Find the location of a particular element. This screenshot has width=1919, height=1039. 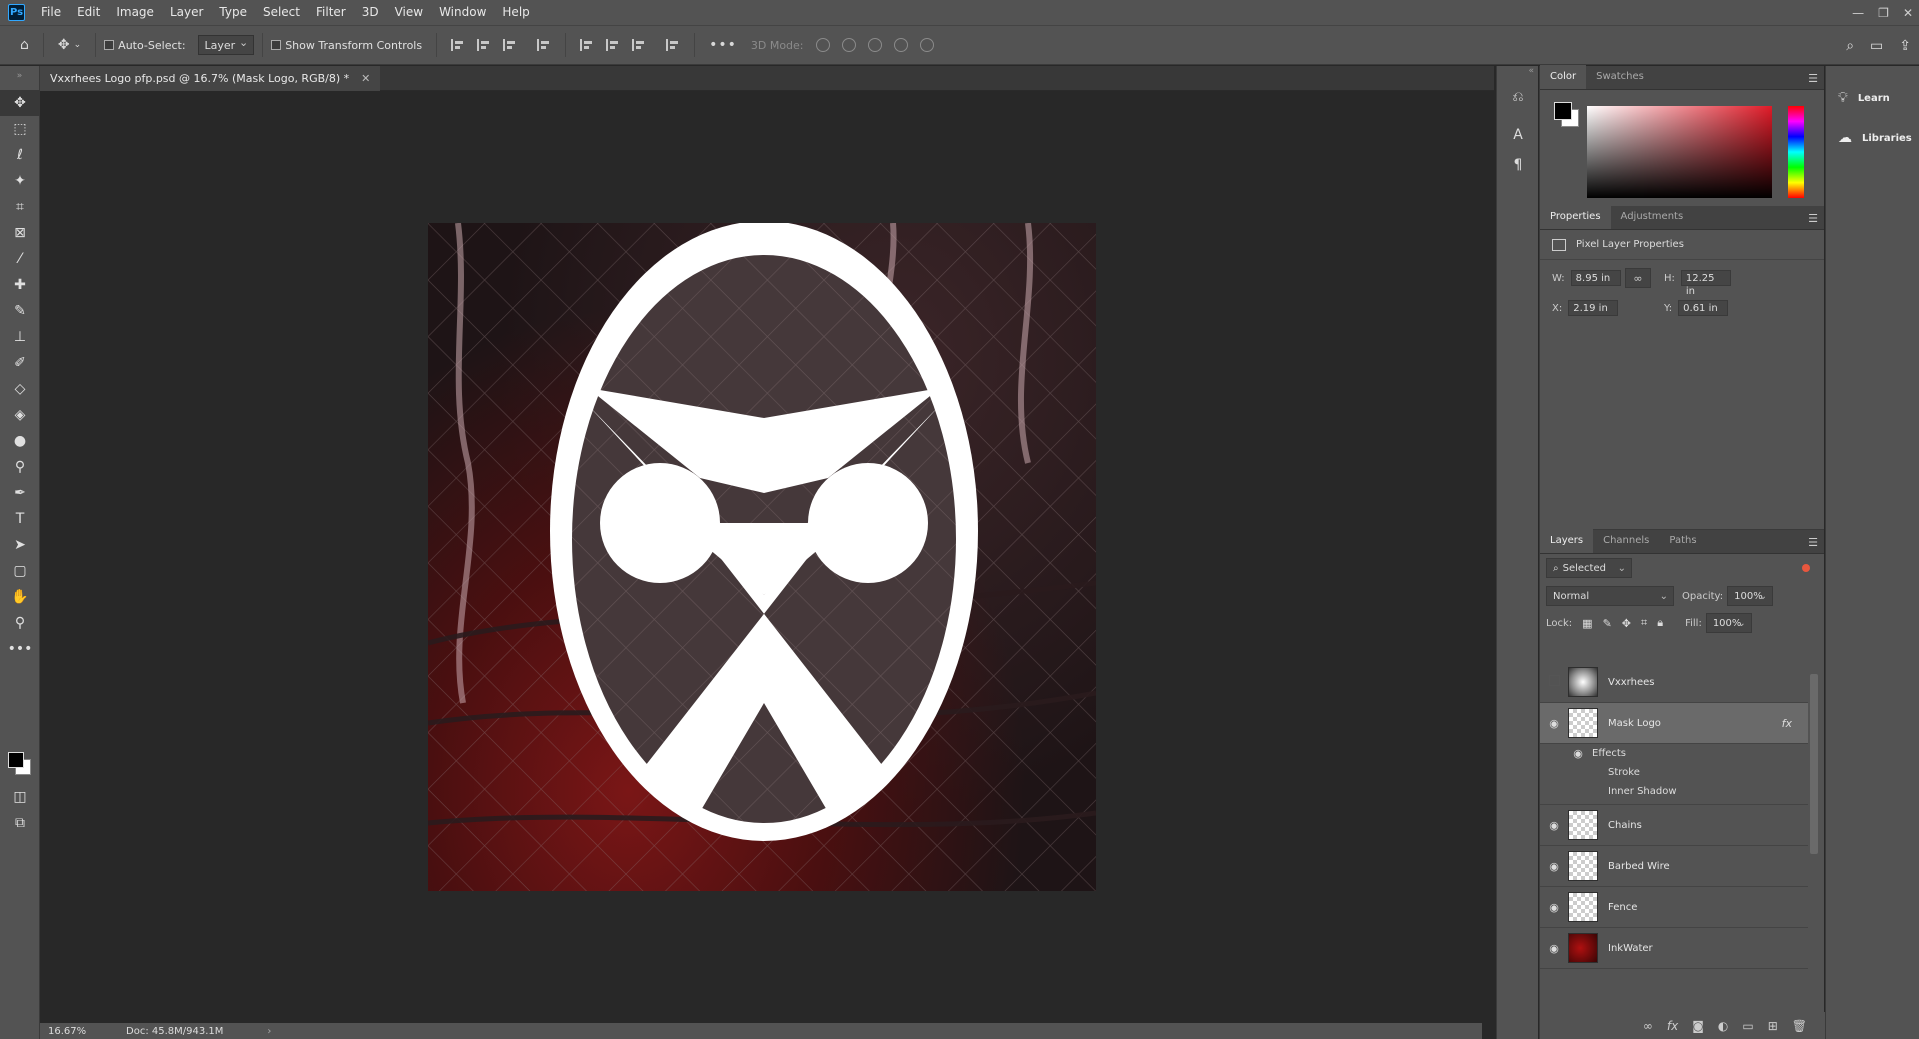

dodge-tool-icon: ⚲ is located at coordinates (20, 467).